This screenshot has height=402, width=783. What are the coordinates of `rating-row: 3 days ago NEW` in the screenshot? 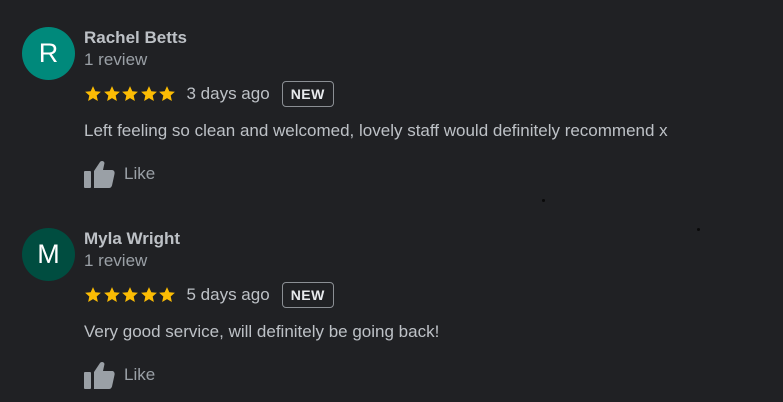 It's located at (209, 94).